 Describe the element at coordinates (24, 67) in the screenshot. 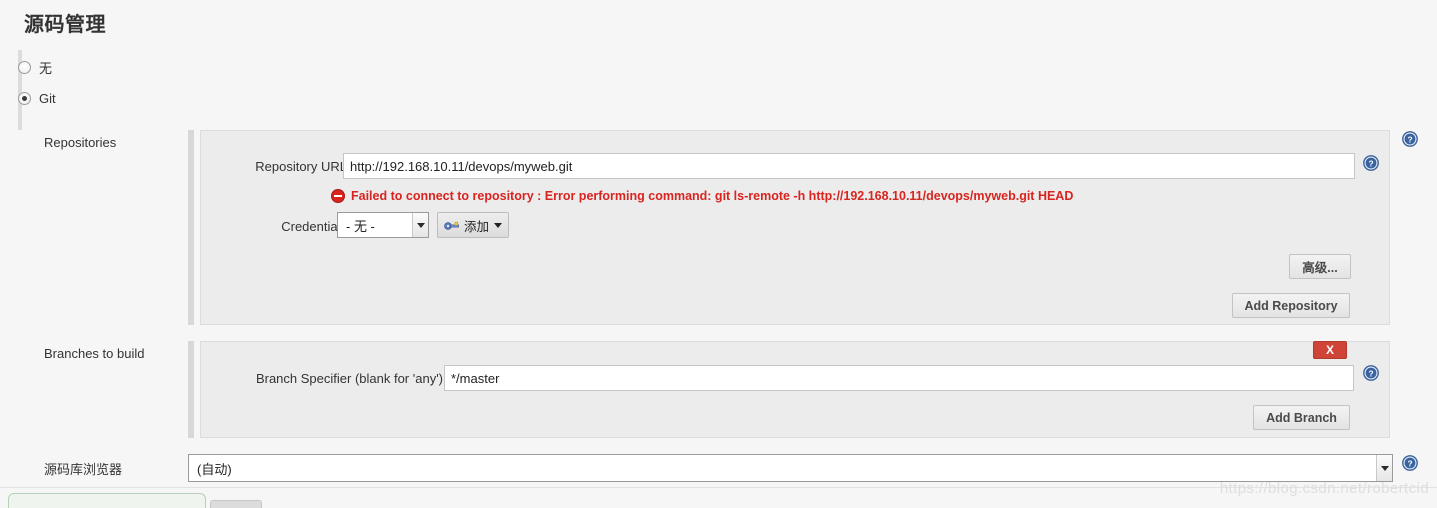

I see `radio-none-indicator` at that location.